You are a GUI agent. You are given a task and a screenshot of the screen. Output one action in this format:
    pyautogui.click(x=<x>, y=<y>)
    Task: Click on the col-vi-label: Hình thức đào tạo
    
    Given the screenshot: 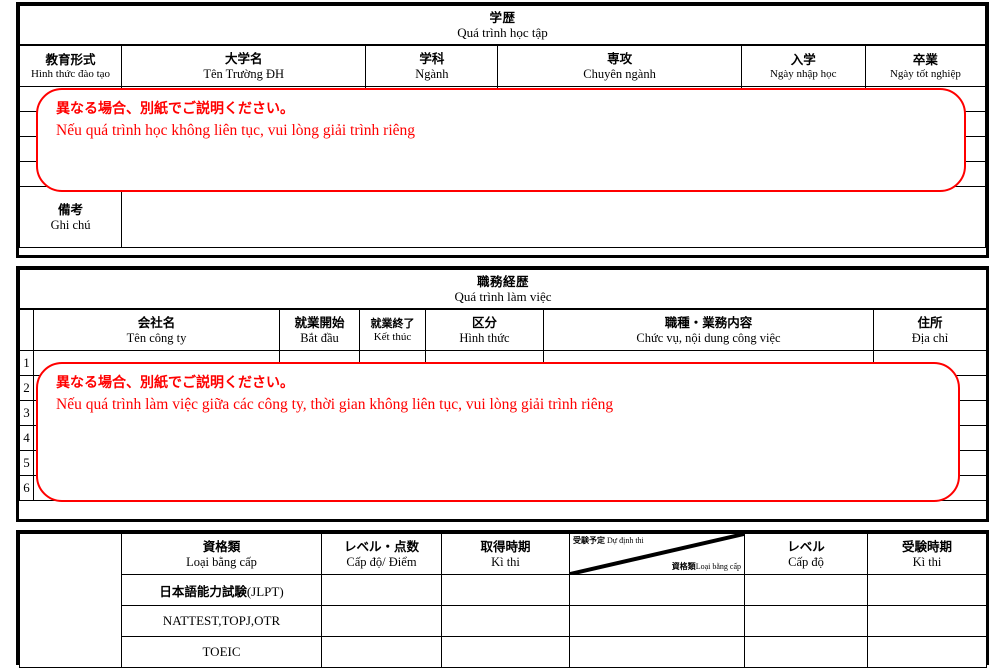 What is the action you would take?
    pyautogui.click(x=71, y=73)
    